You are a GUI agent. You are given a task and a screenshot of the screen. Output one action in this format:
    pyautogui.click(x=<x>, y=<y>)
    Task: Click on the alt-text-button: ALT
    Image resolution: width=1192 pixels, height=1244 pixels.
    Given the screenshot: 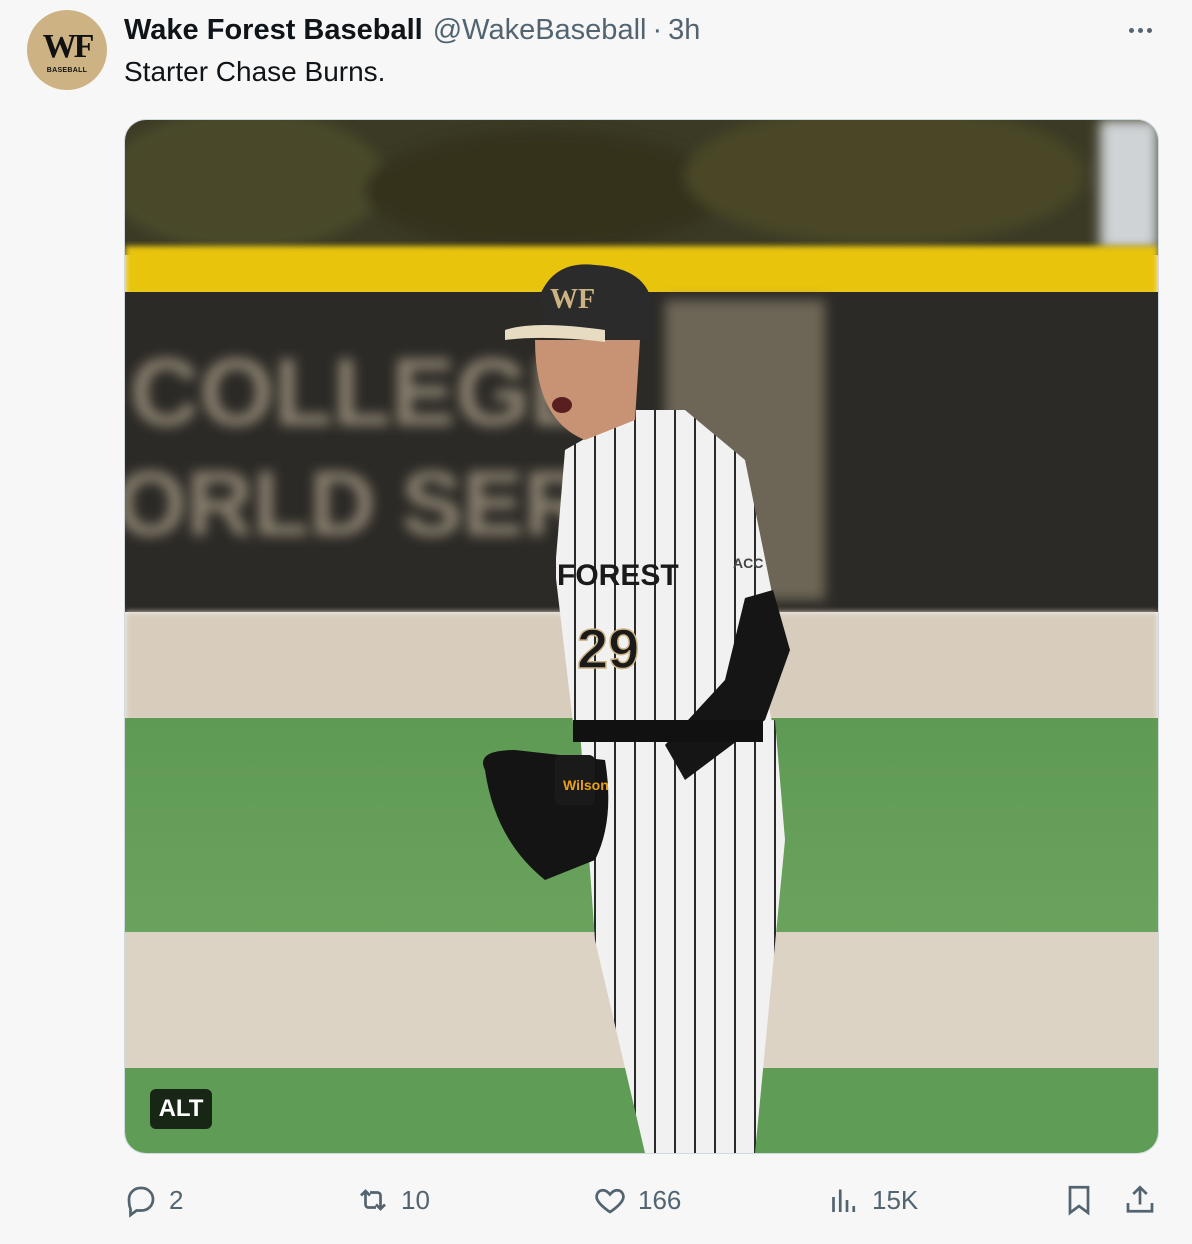 What is the action you would take?
    pyautogui.click(x=181, y=1109)
    